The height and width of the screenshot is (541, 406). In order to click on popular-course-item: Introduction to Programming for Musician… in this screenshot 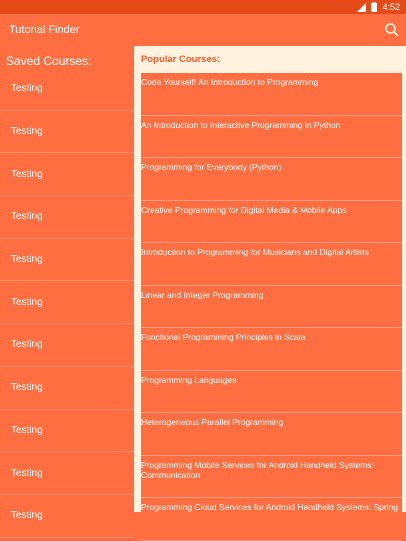, I will do `click(271, 264)`.